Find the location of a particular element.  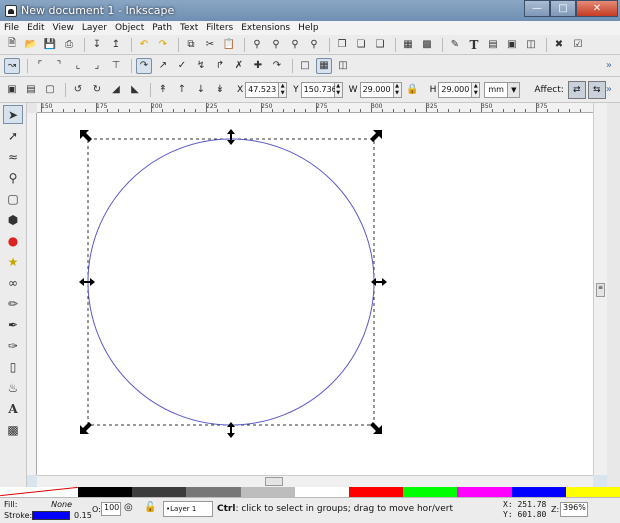

unlink-clone-icon: ❑ is located at coordinates (380, 45).